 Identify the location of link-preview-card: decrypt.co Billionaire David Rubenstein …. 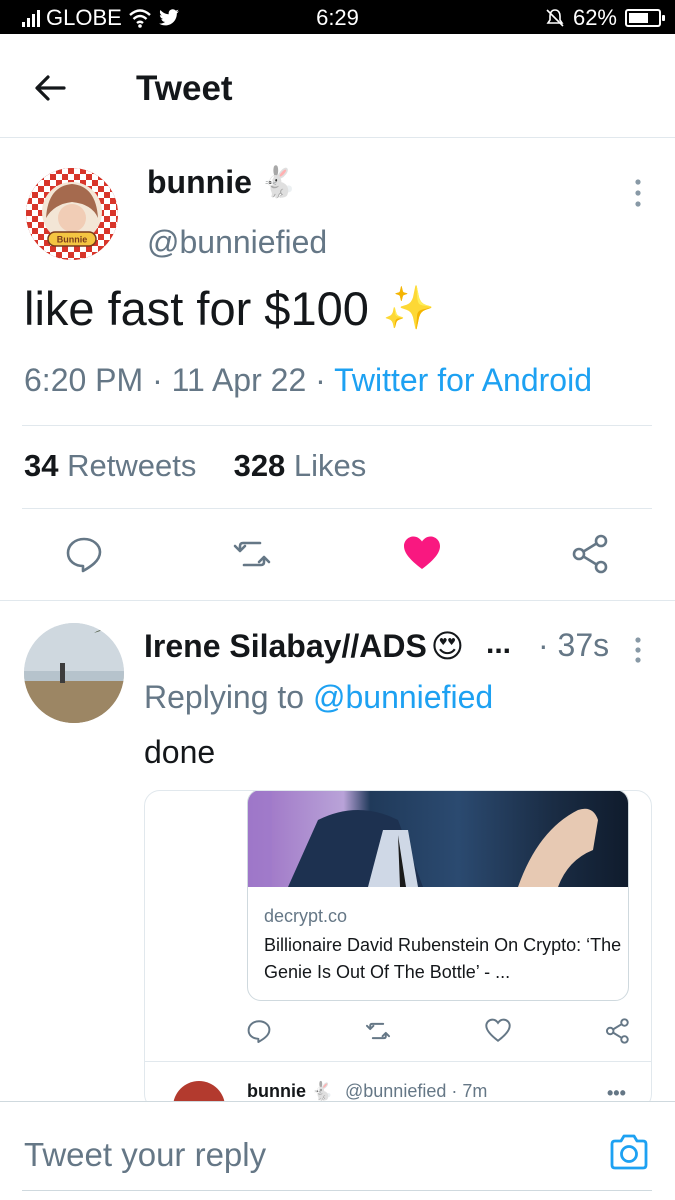
(438, 896).